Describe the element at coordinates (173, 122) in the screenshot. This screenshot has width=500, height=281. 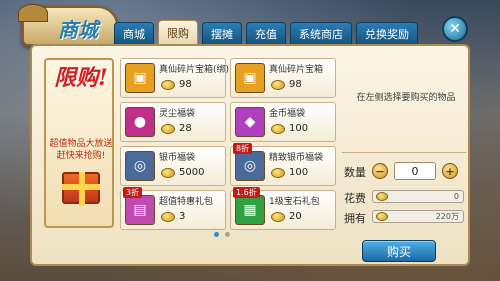
I see `shop-item: ● 灵尘福袋 28` at that location.